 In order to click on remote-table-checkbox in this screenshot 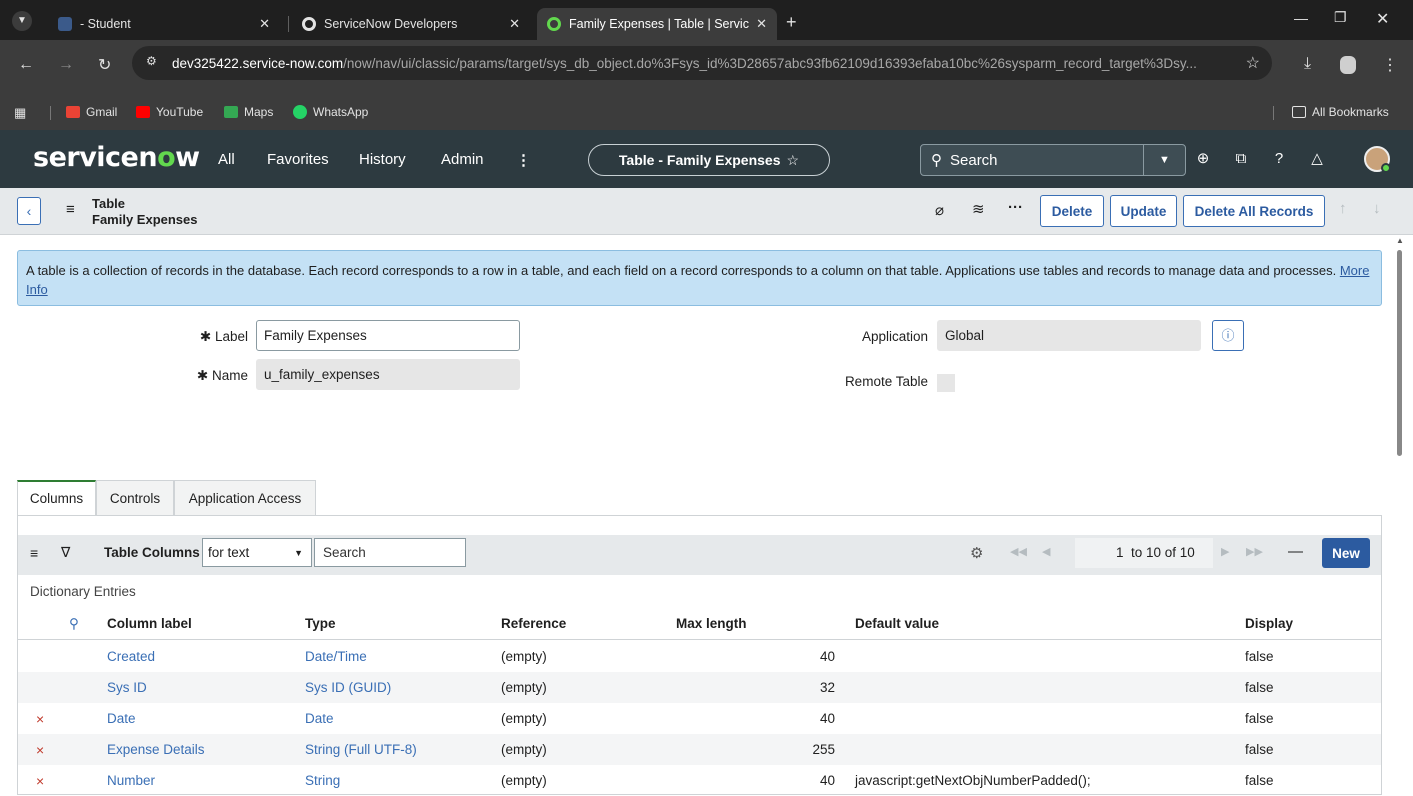, I will do `click(946, 383)`.